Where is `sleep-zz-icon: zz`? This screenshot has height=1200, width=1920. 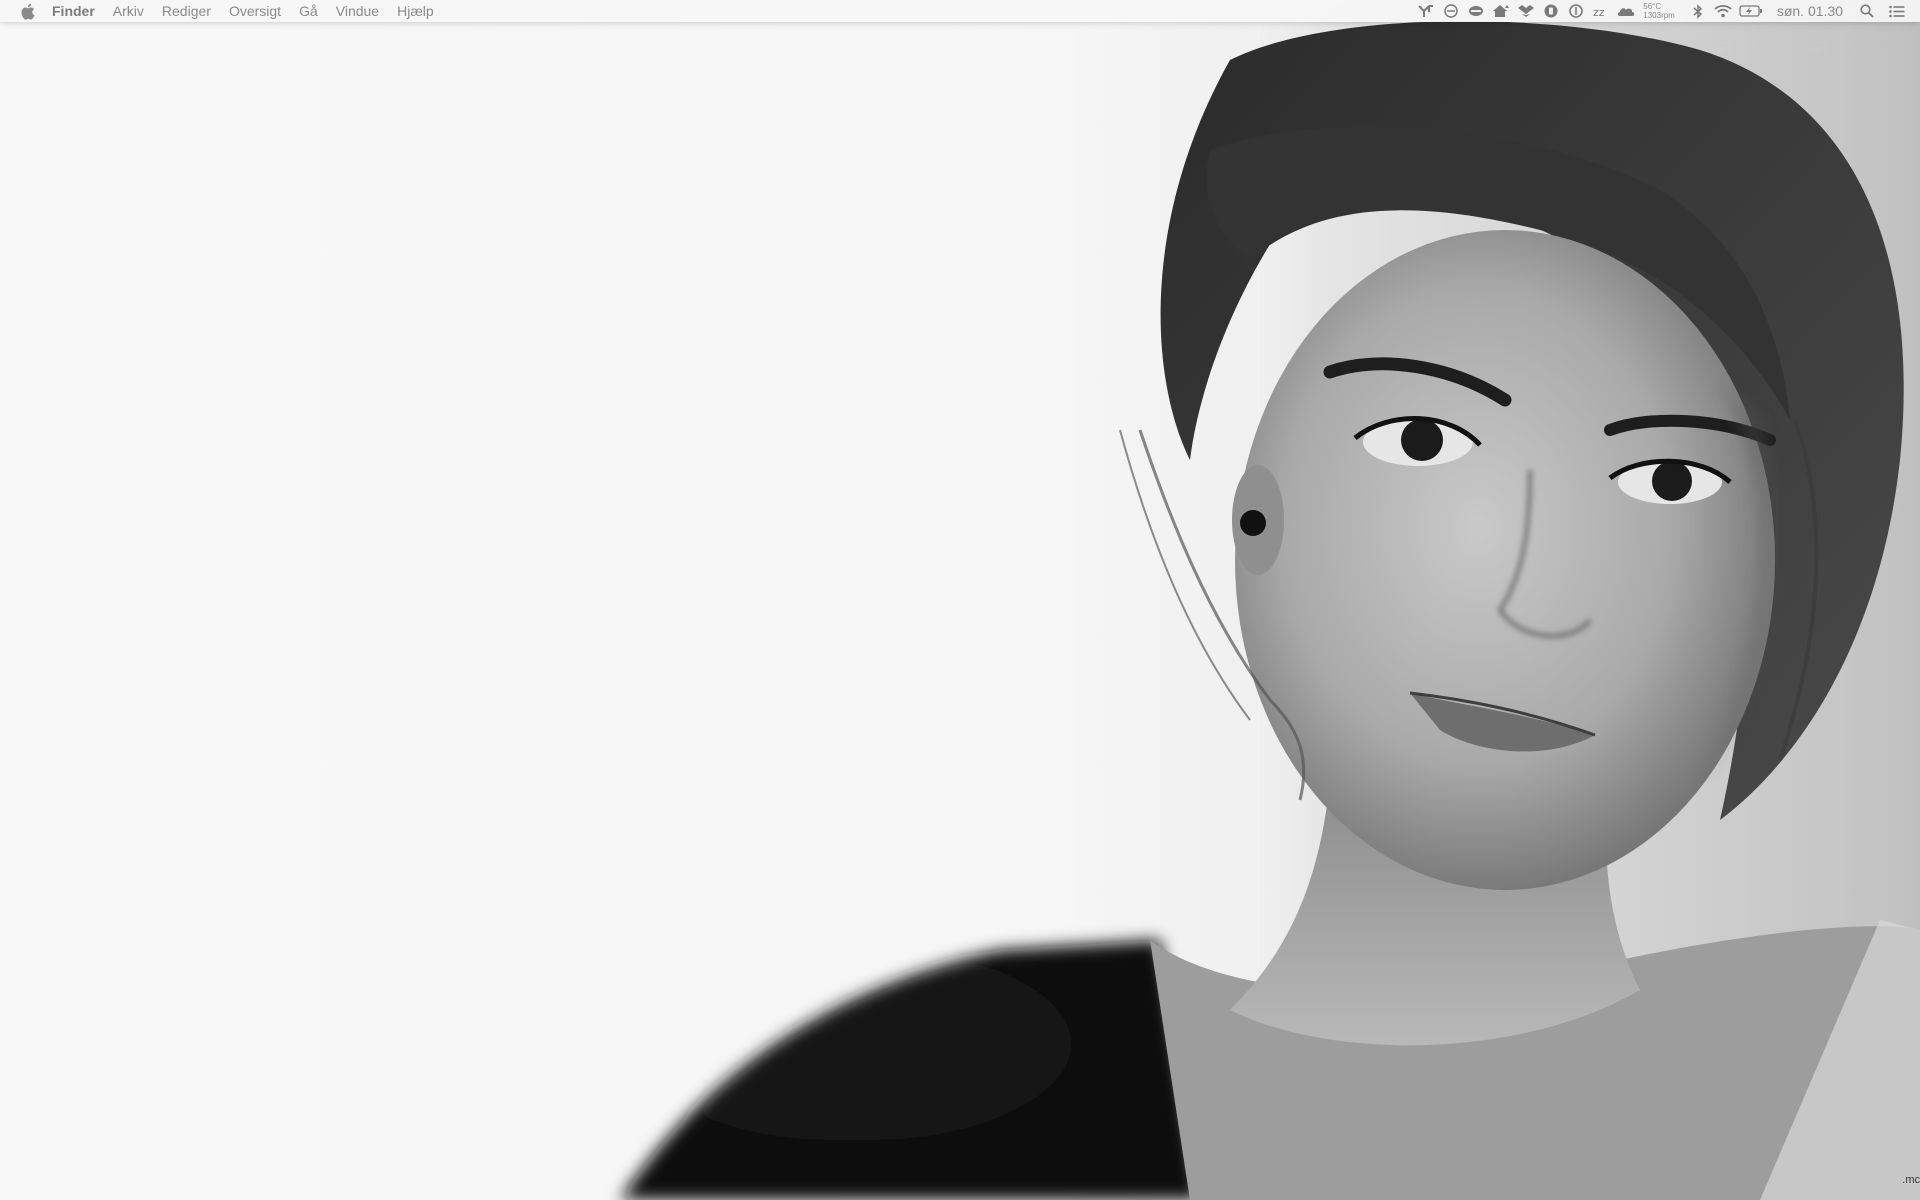
sleep-zz-icon: zz is located at coordinates (1601, 11).